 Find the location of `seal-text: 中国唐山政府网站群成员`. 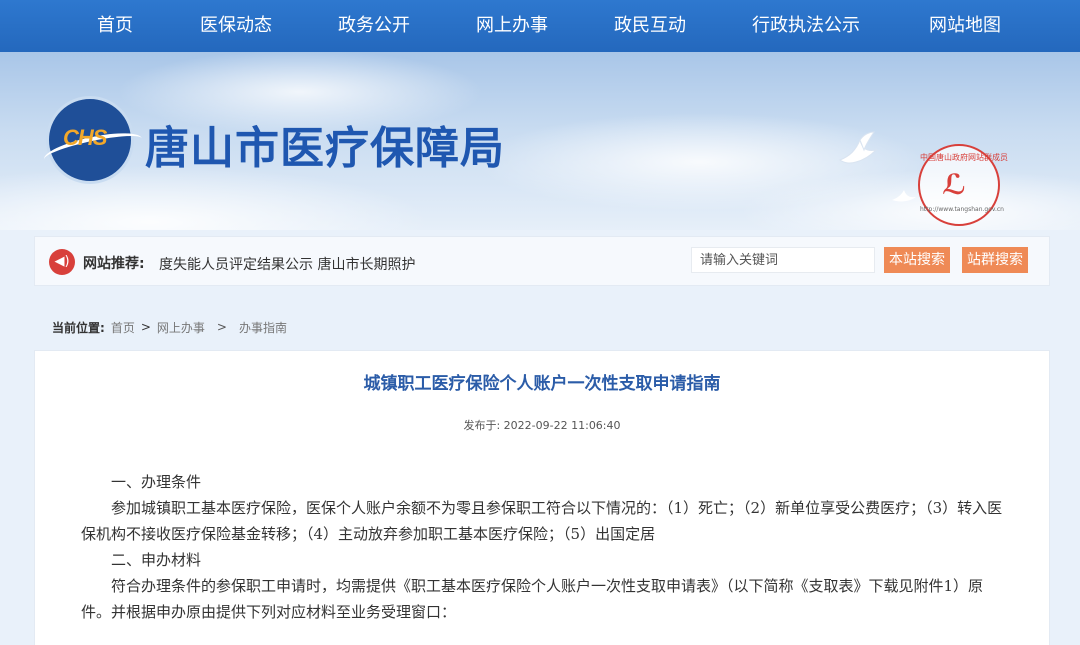

seal-text: 中国唐山政府网站群成员 is located at coordinates (964, 157).